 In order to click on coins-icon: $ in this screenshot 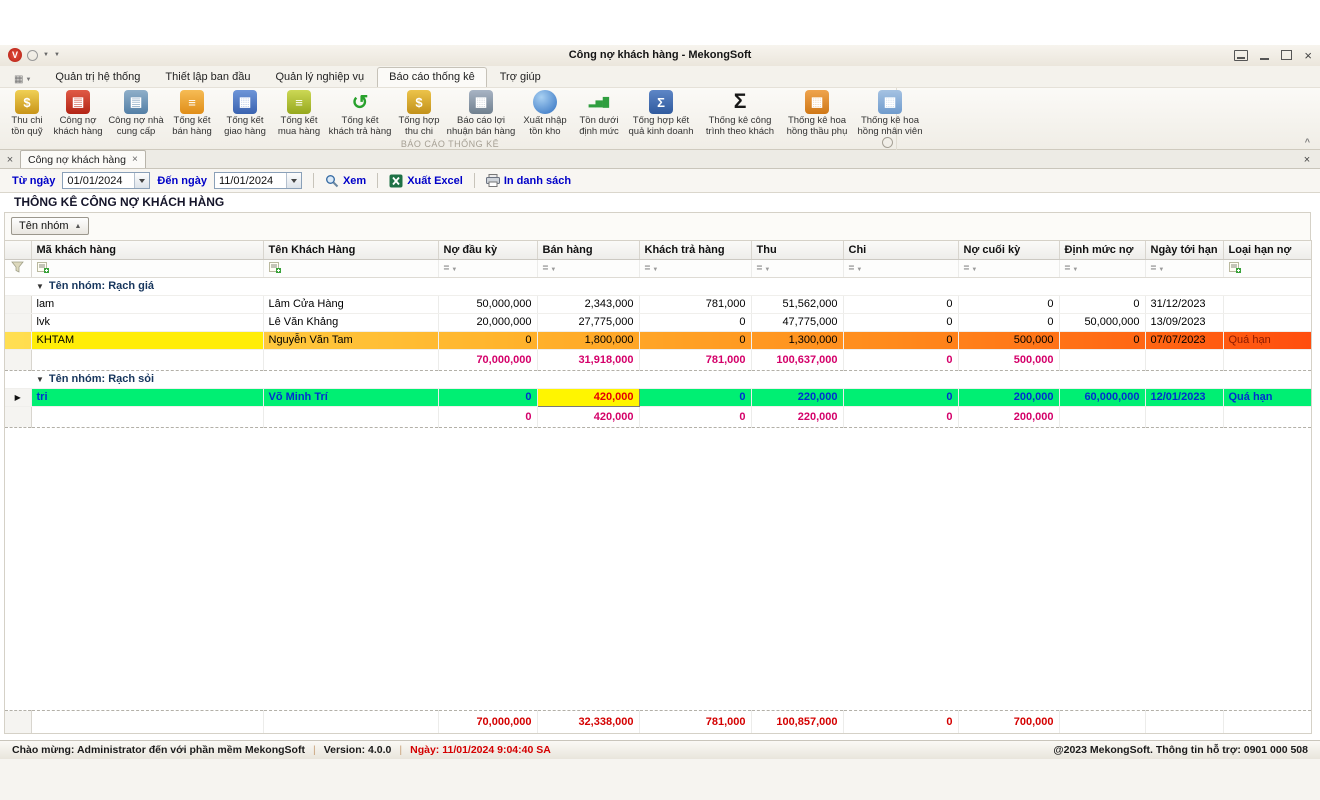, I will do `click(27, 102)`.